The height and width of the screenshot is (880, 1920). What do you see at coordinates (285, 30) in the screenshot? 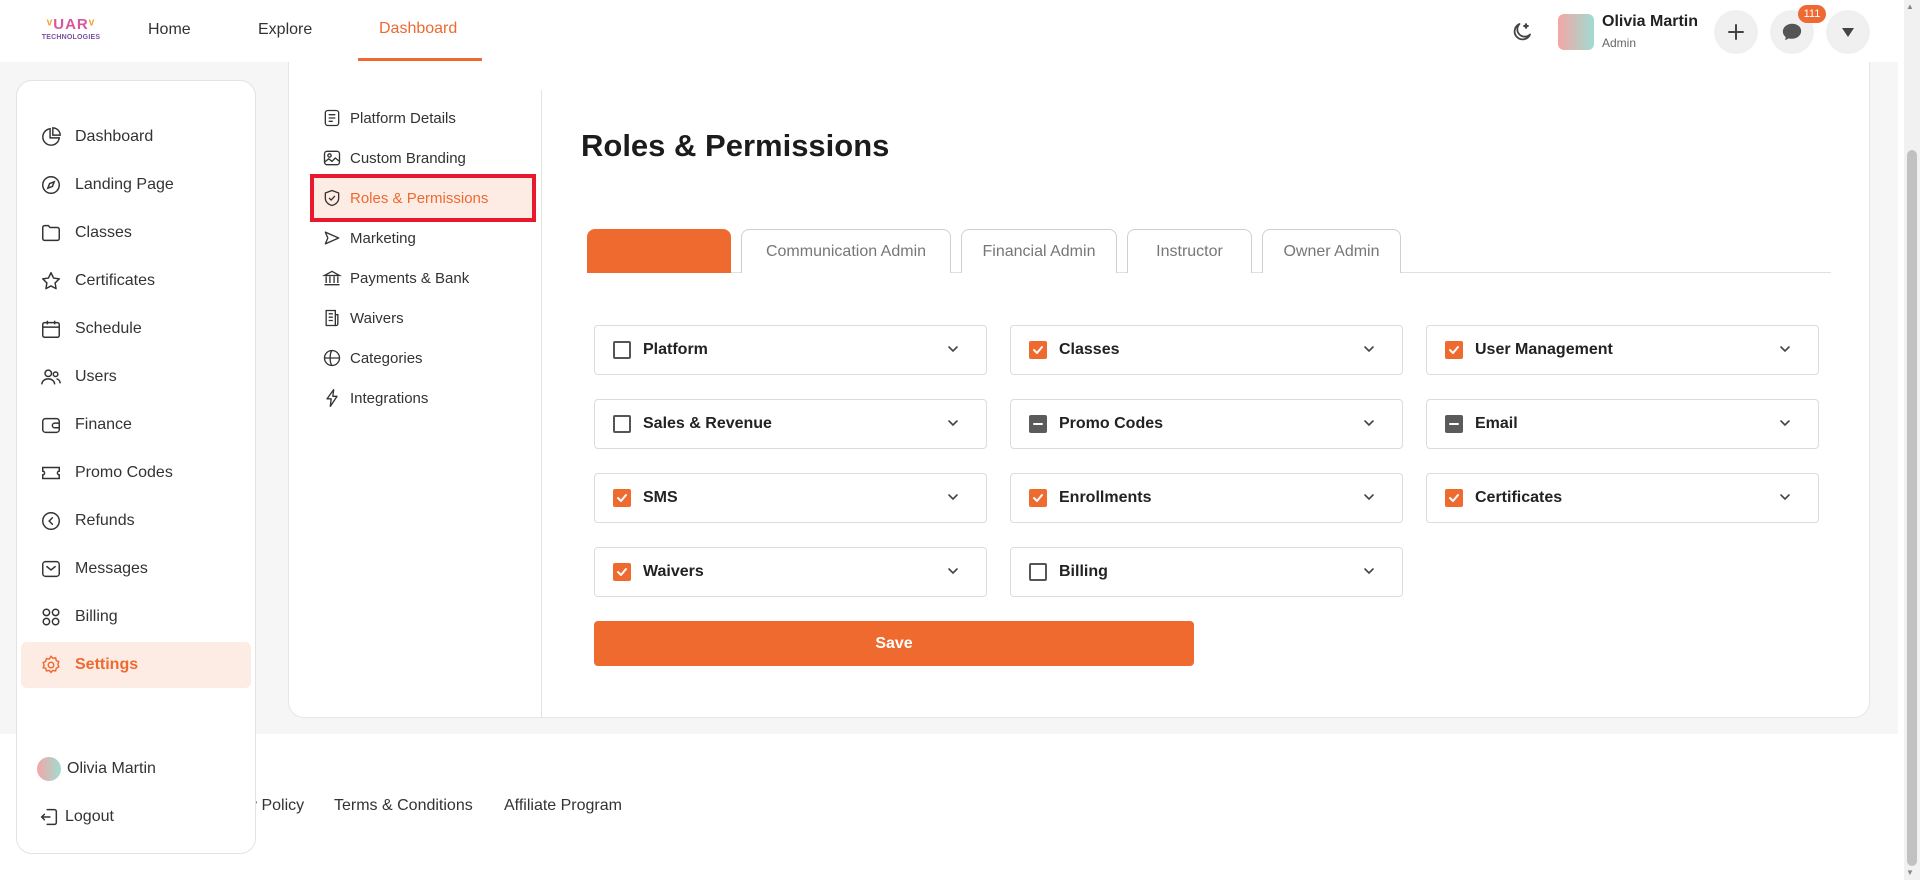
I see `nav-explore: Explore` at bounding box center [285, 30].